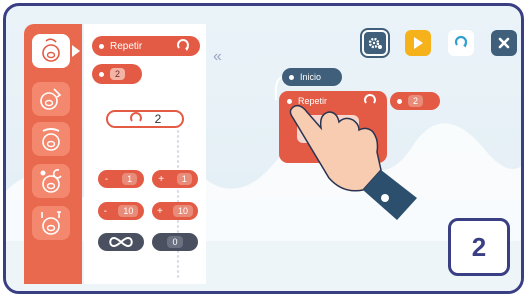 The image size is (529, 299). What do you see at coordinates (175, 179) in the screenshot?
I see `plus-one-button: +1` at bounding box center [175, 179].